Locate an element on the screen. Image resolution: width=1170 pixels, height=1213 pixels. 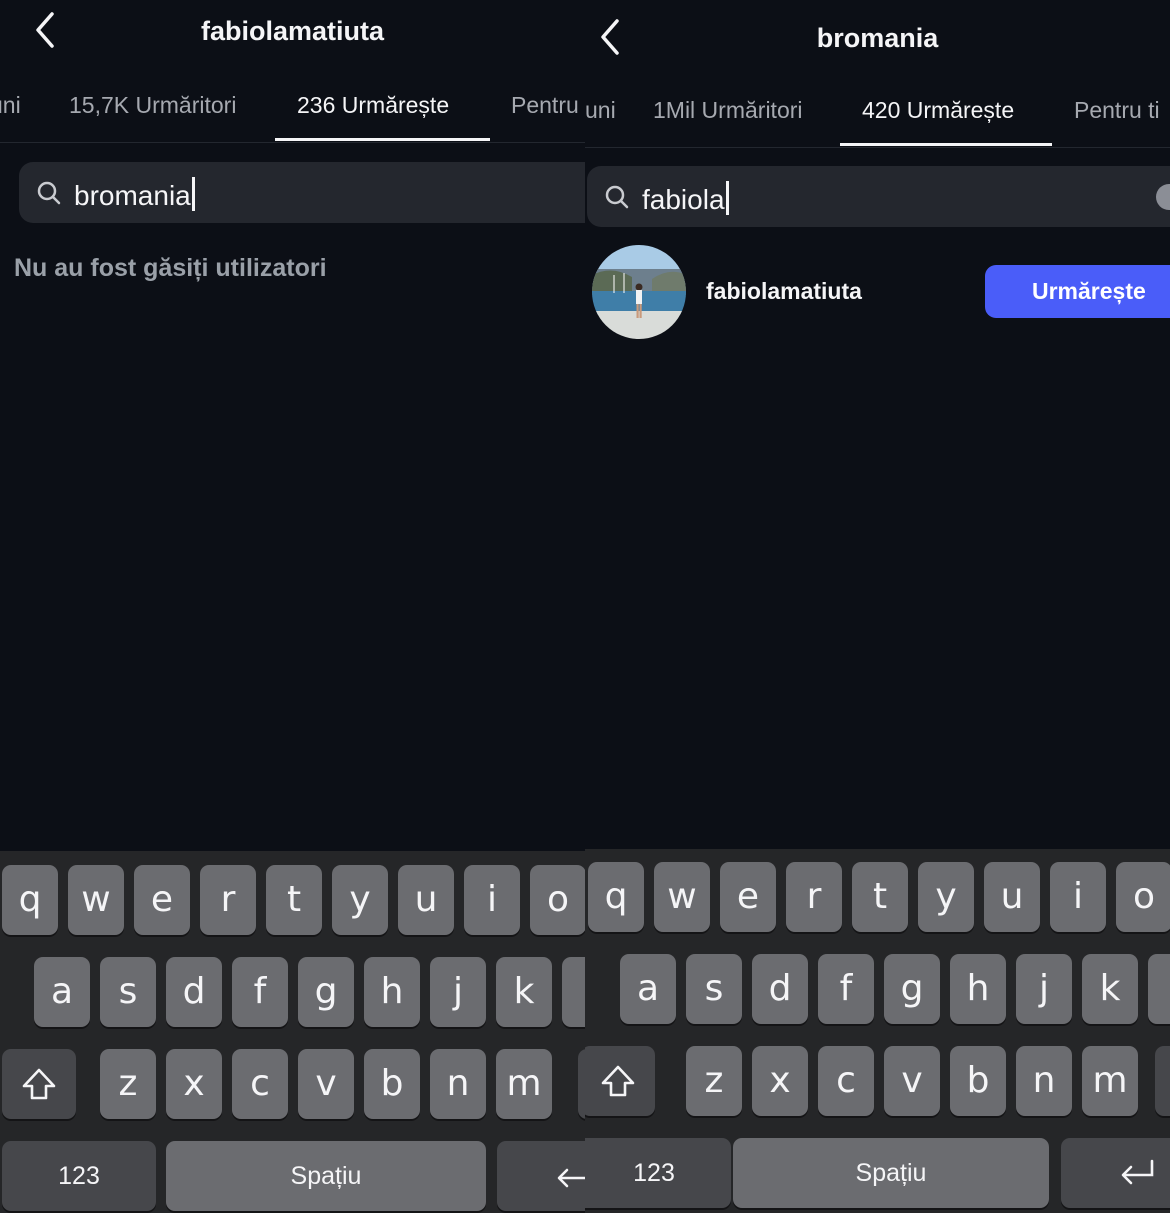
avatar is located at coordinates (639, 292).